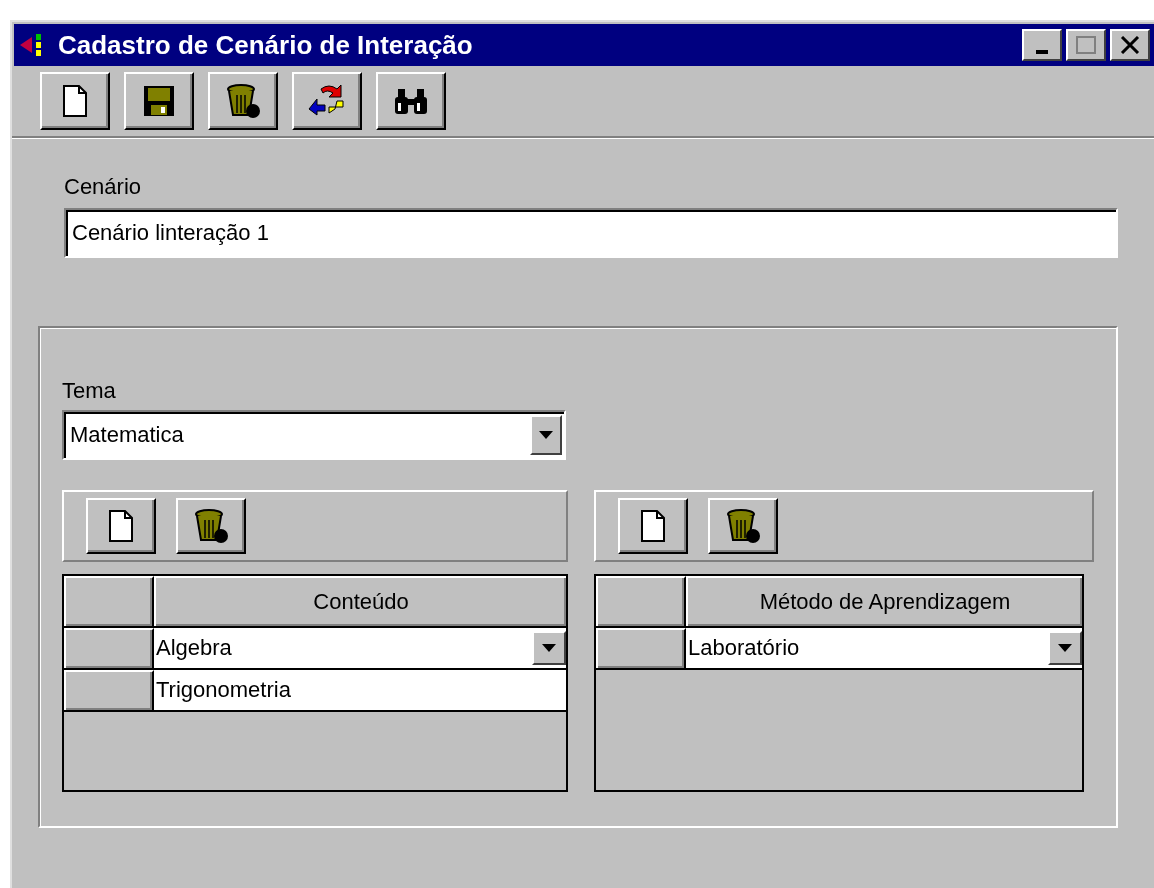 The height and width of the screenshot is (888, 1154). I want to click on close-button, so click(1130, 45).